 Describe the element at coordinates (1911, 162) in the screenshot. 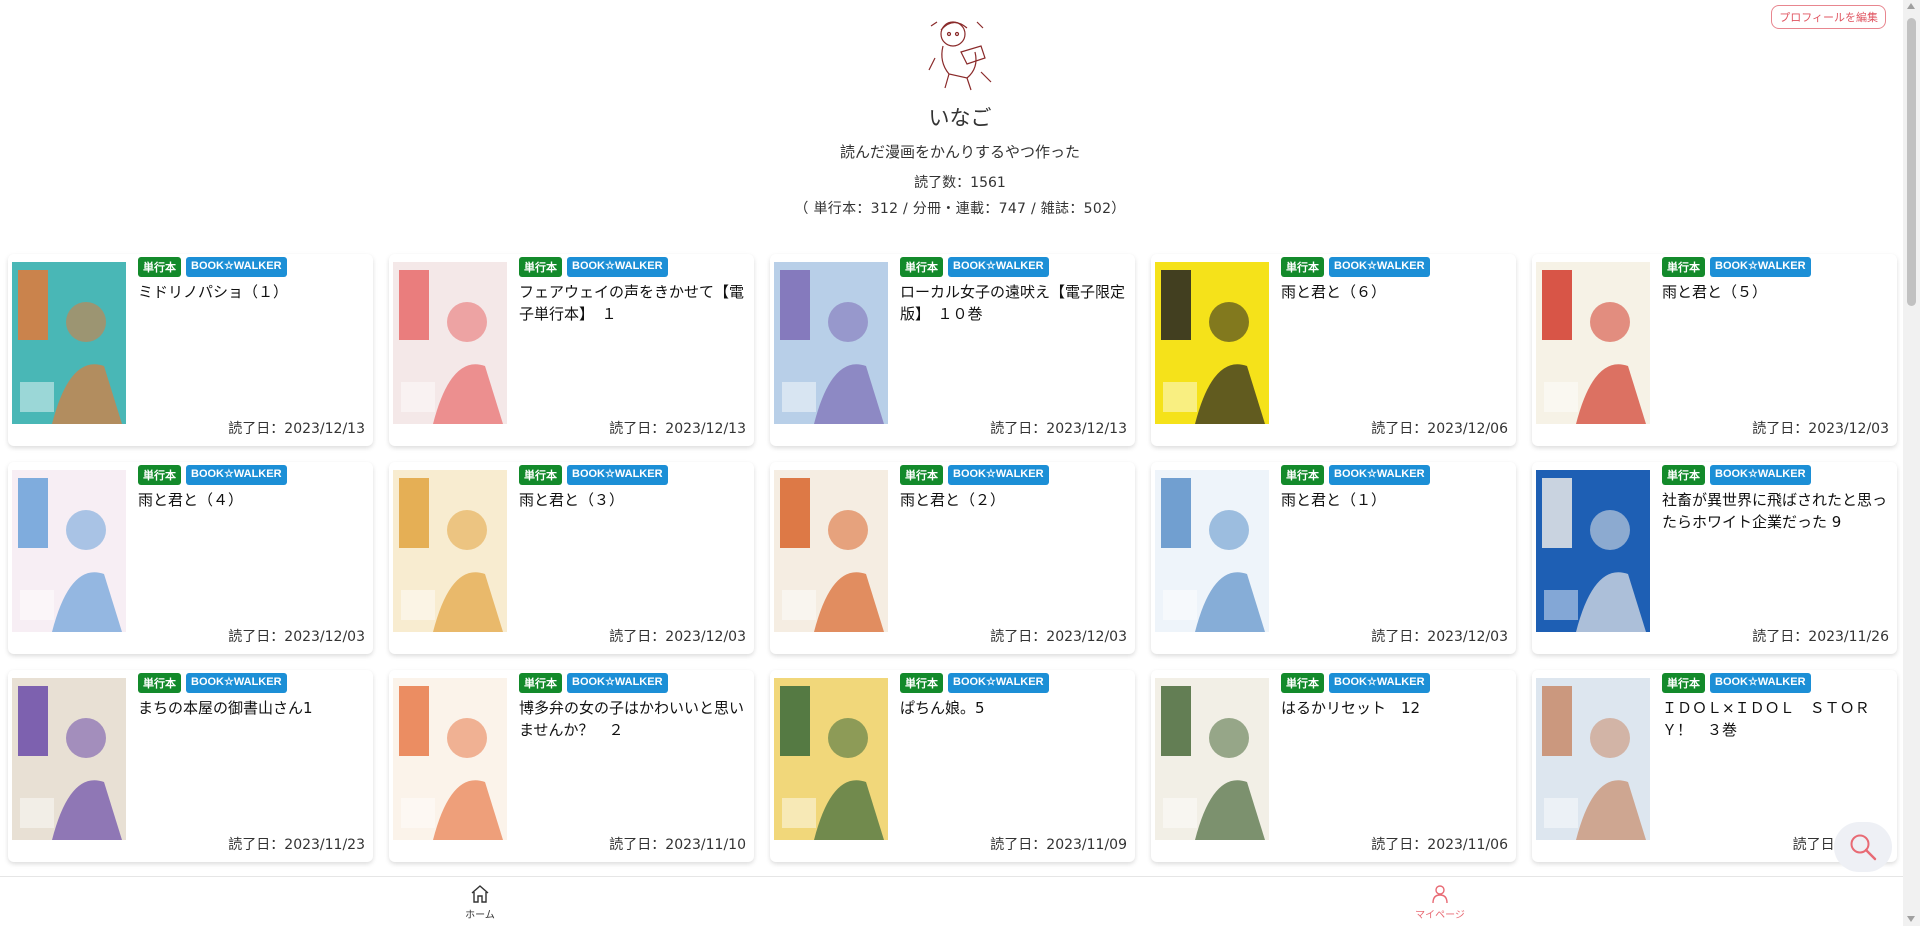

I see `scrollbar-thumb` at that location.